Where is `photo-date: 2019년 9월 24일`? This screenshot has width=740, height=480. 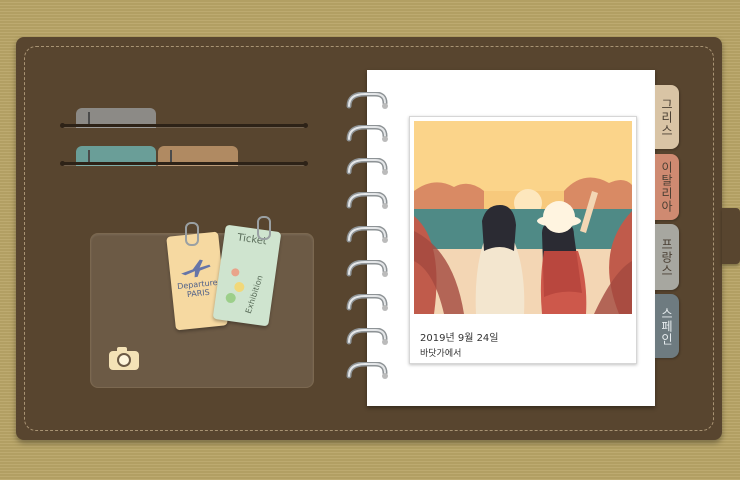 photo-date: 2019년 9월 24일 is located at coordinates (459, 338).